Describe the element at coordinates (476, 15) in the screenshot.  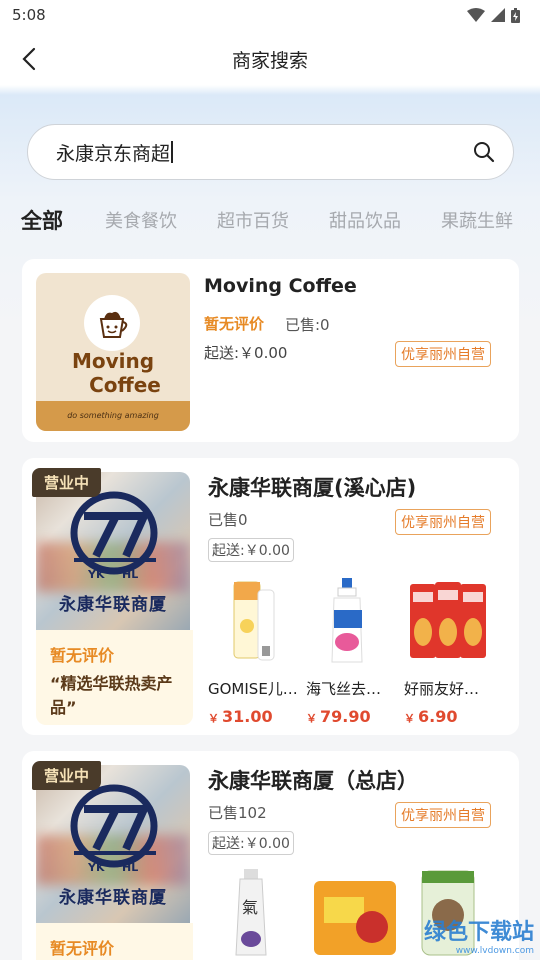
I see `wifi-icon` at that location.